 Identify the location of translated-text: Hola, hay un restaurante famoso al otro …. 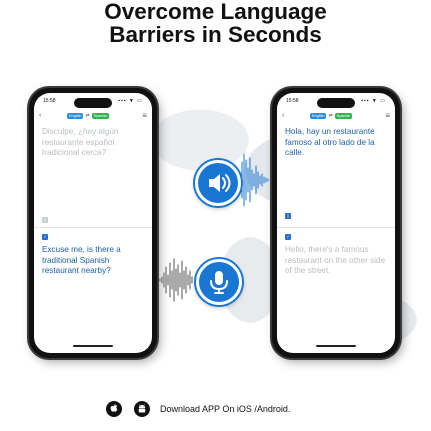
(330, 142).